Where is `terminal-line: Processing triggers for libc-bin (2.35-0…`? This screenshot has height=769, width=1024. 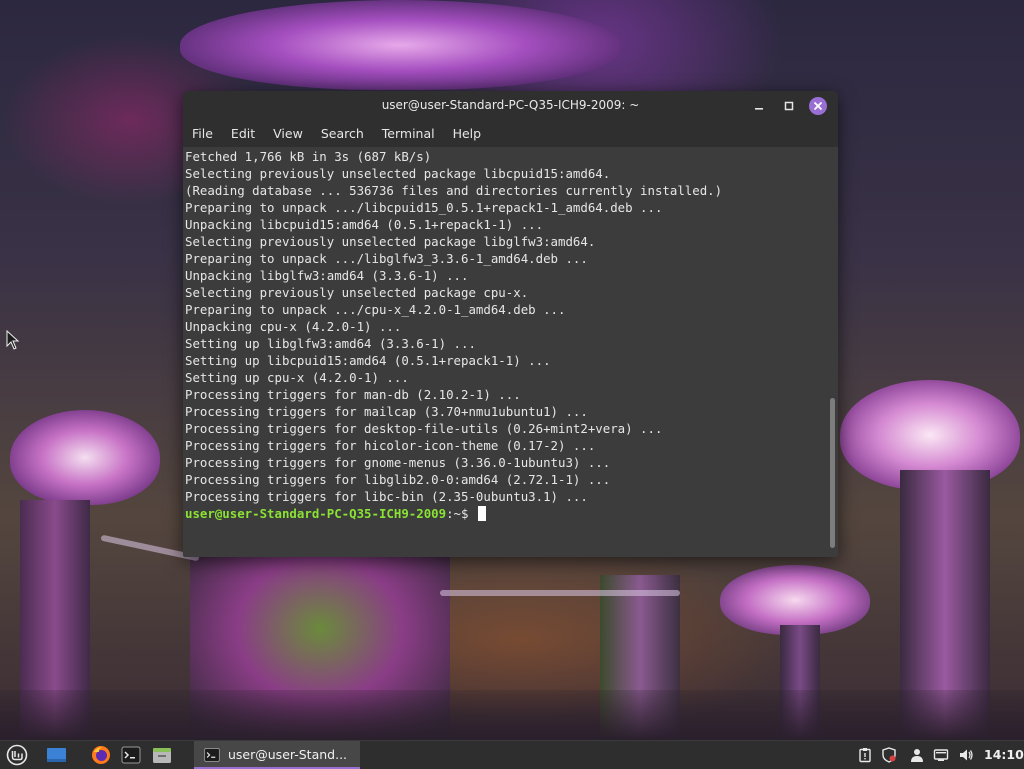
terminal-line: Processing triggers for libc-bin (2.35-0… is located at coordinates (386, 496).